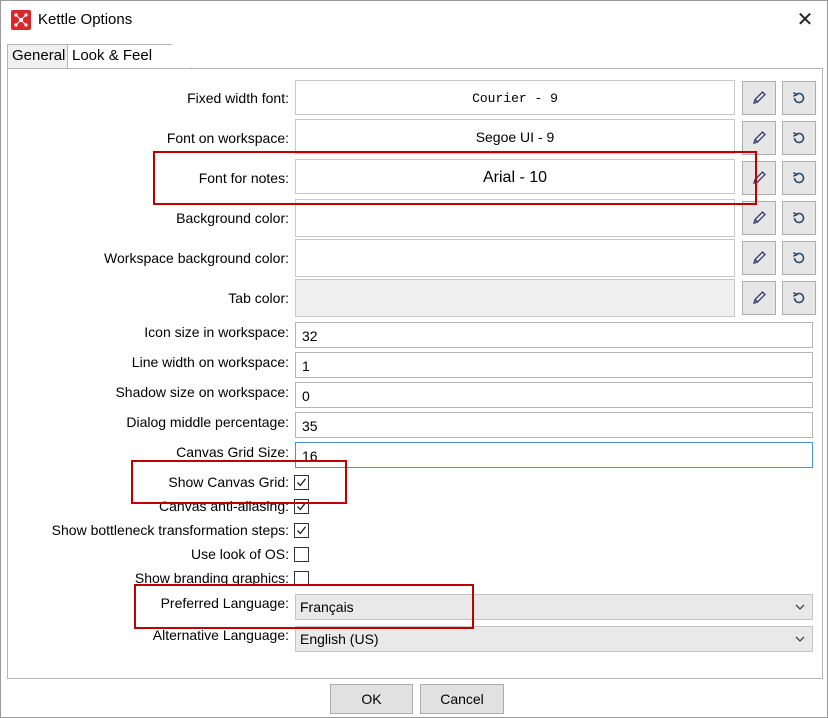 This screenshot has height=718, width=828. I want to click on dialog-middle-percentage-input: 35, so click(554, 425).